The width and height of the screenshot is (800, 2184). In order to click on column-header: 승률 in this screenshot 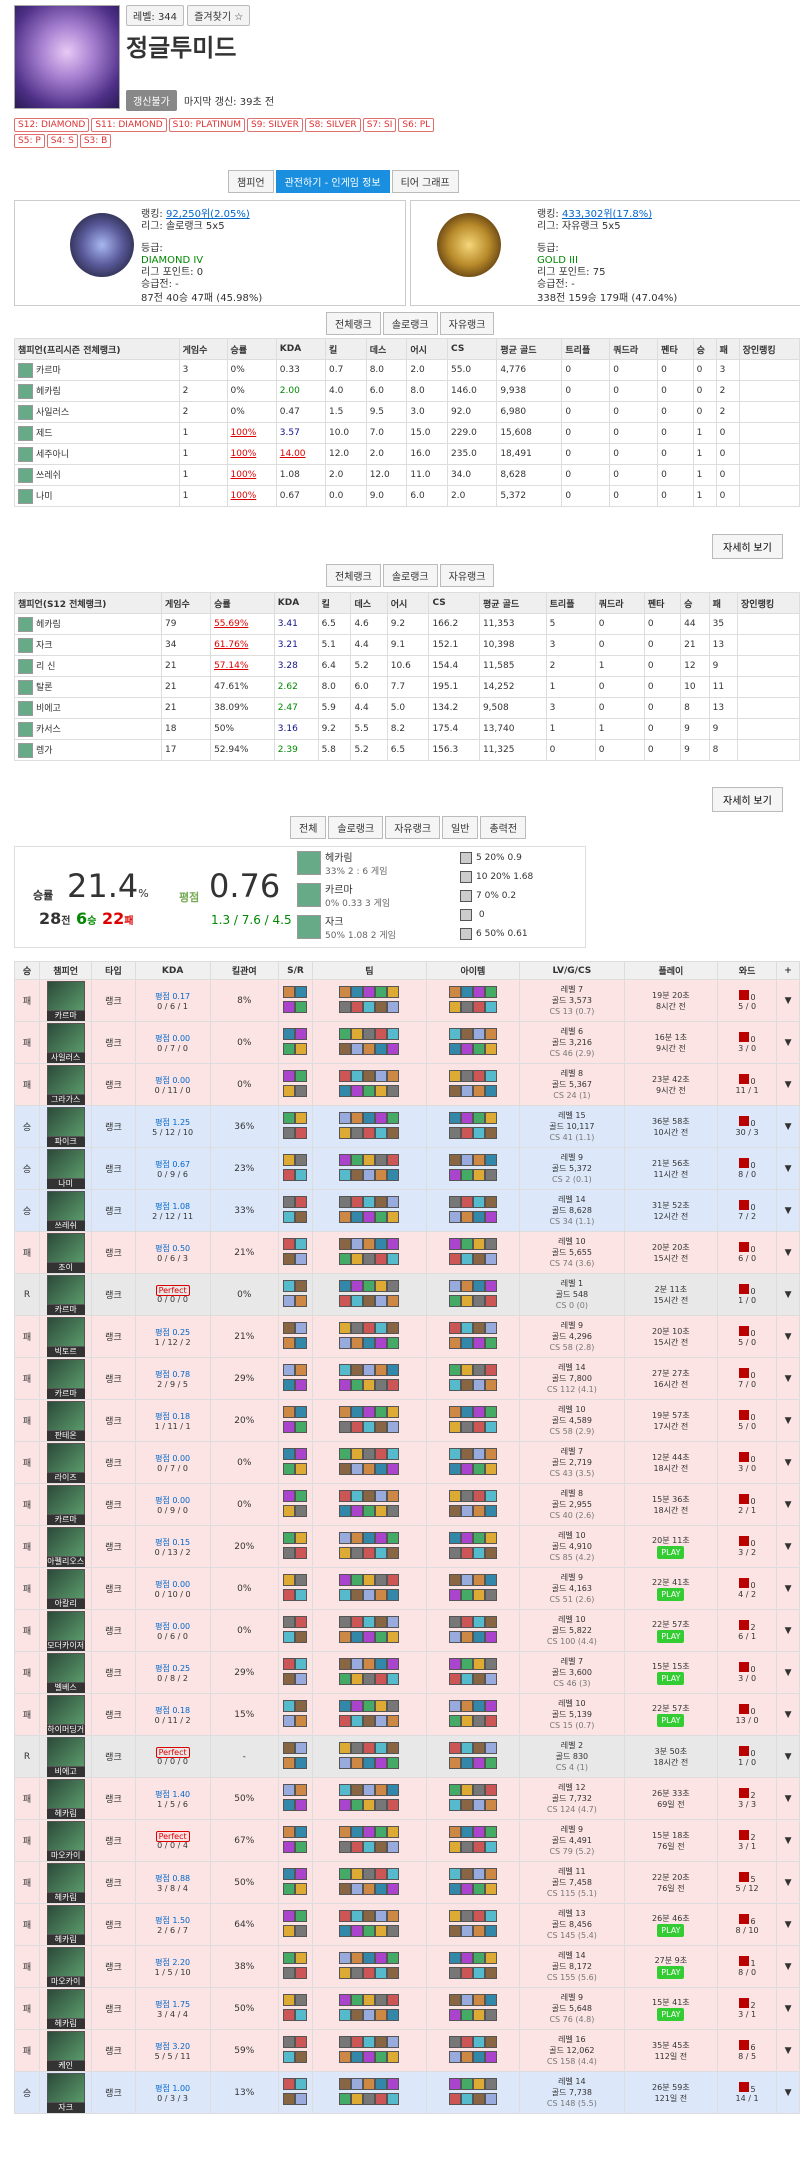, I will do `click(242, 603)`.